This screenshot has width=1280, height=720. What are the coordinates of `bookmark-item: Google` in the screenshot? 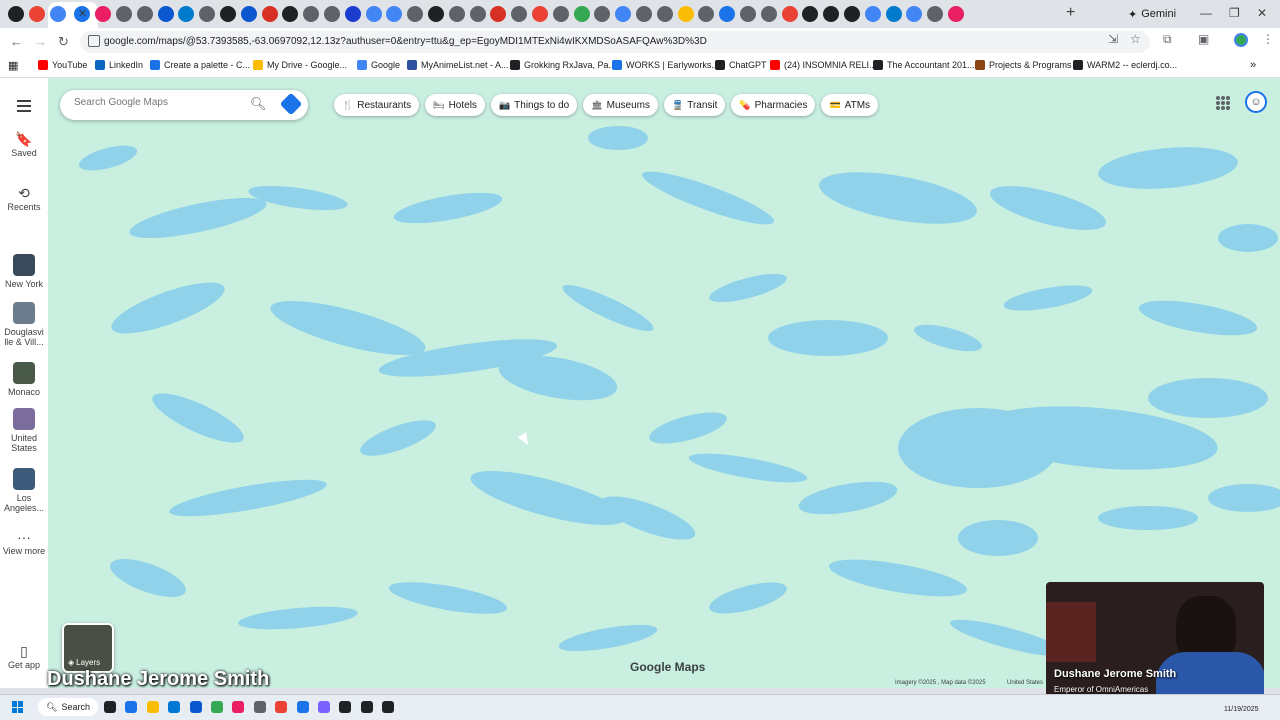 It's located at (378, 65).